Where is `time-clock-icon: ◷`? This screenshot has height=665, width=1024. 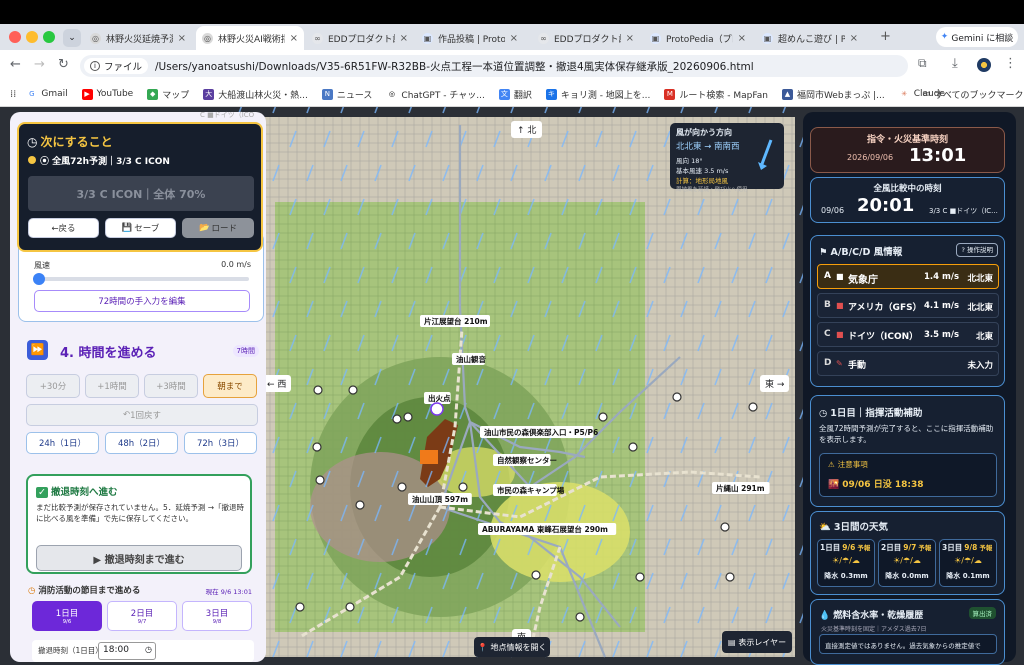
time-clock-icon: ◷ is located at coordinates (148, 649).